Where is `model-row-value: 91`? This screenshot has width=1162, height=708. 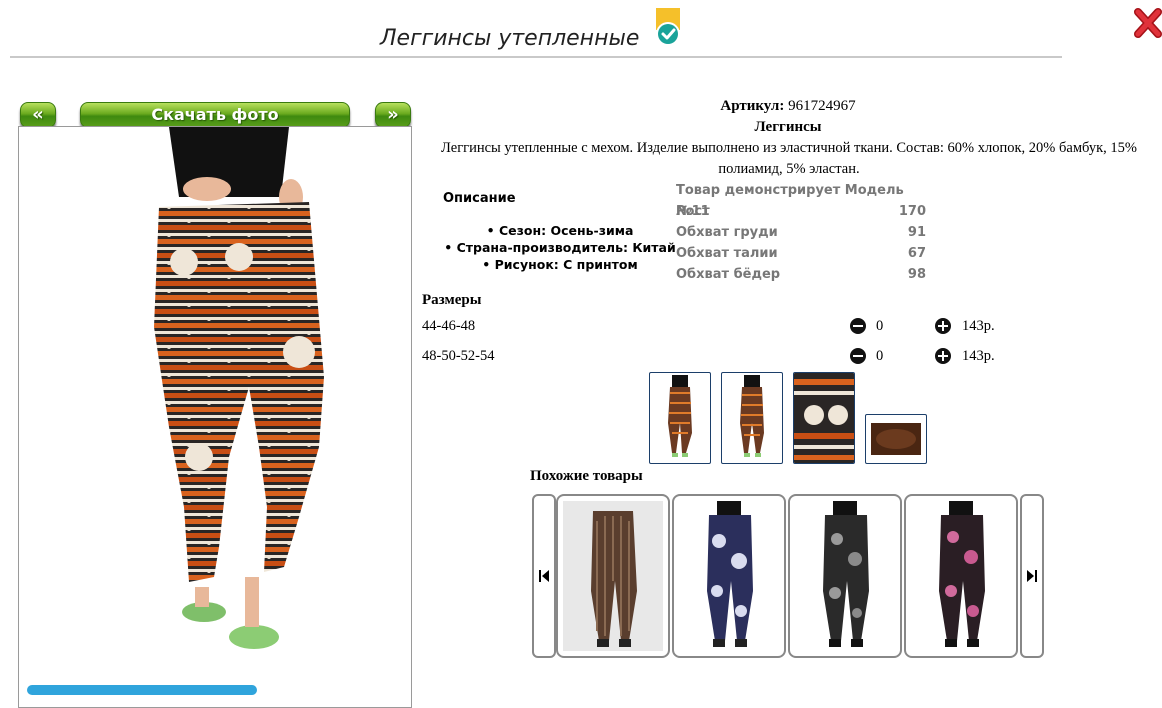
model-row-value: 91 is located at coordinates (916, 232).